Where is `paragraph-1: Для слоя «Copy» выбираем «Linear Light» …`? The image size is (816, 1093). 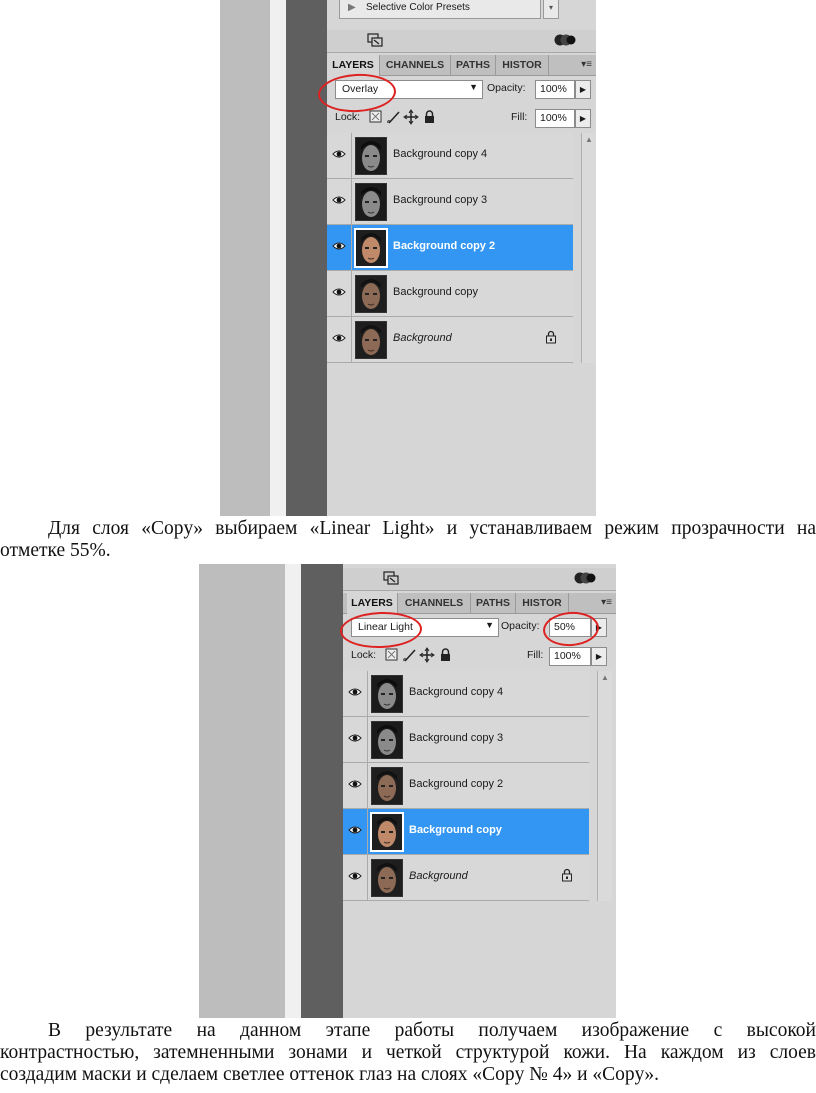 paragraph-1: Для слоя «Copy» выбираем «Linear Light» … is located at coordinates (408, 540).